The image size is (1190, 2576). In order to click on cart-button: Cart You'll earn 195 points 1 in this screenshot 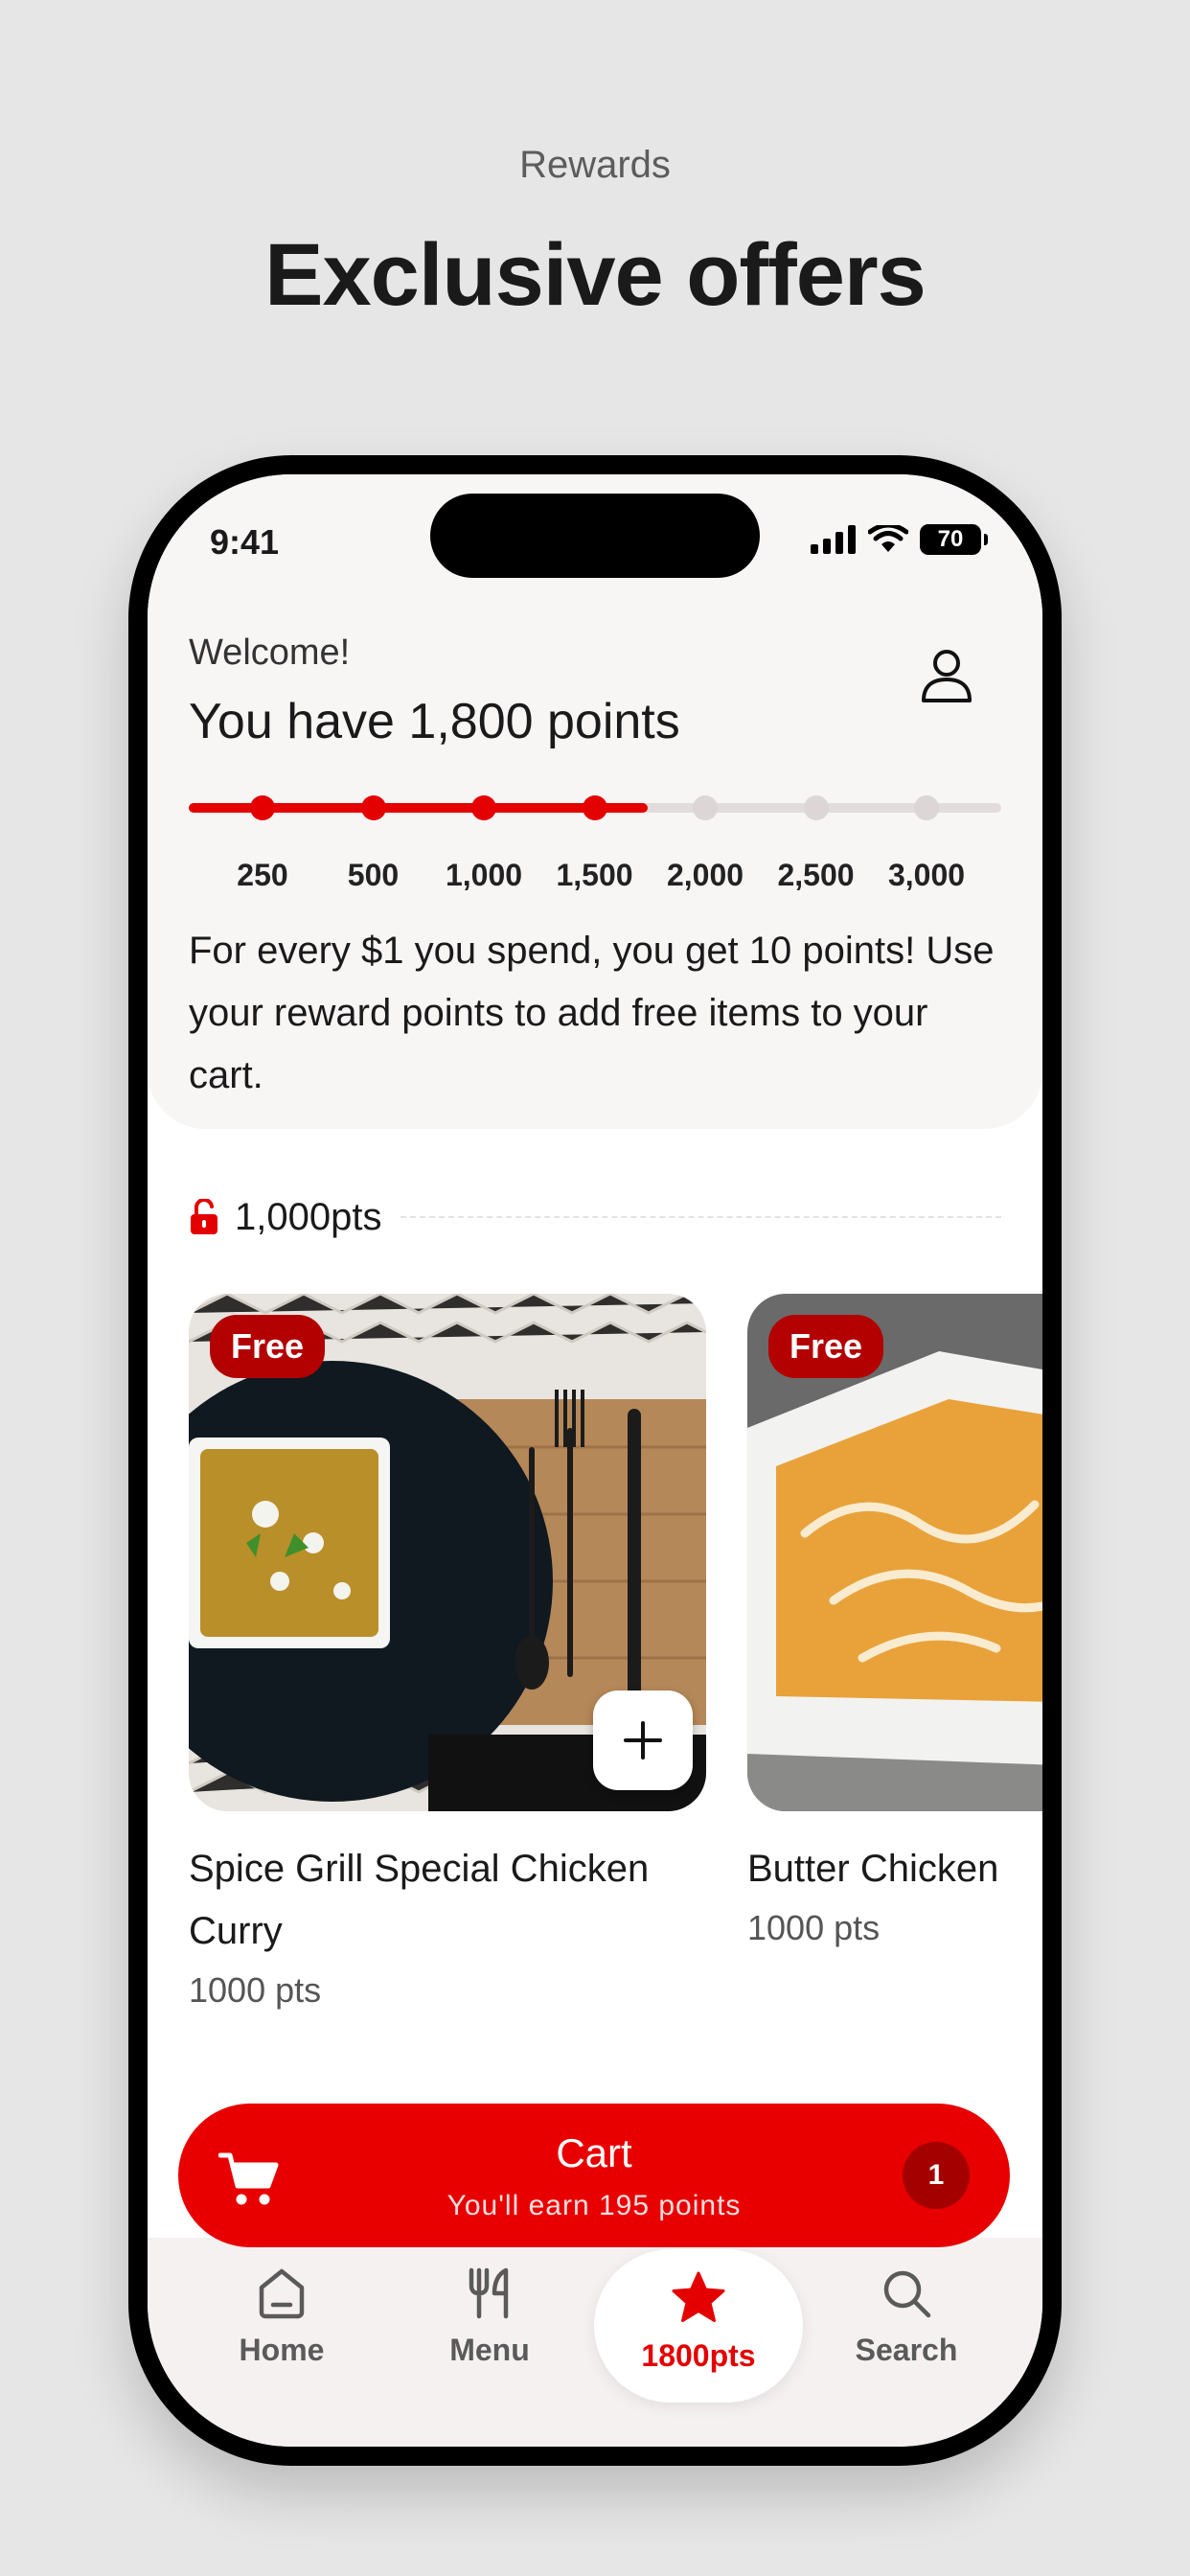, I will do `click(594, 2175)`.